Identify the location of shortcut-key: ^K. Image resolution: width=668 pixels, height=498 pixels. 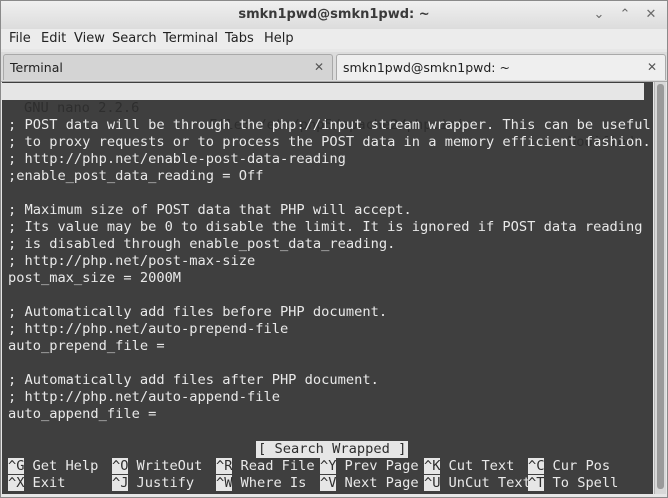
(432, 466).